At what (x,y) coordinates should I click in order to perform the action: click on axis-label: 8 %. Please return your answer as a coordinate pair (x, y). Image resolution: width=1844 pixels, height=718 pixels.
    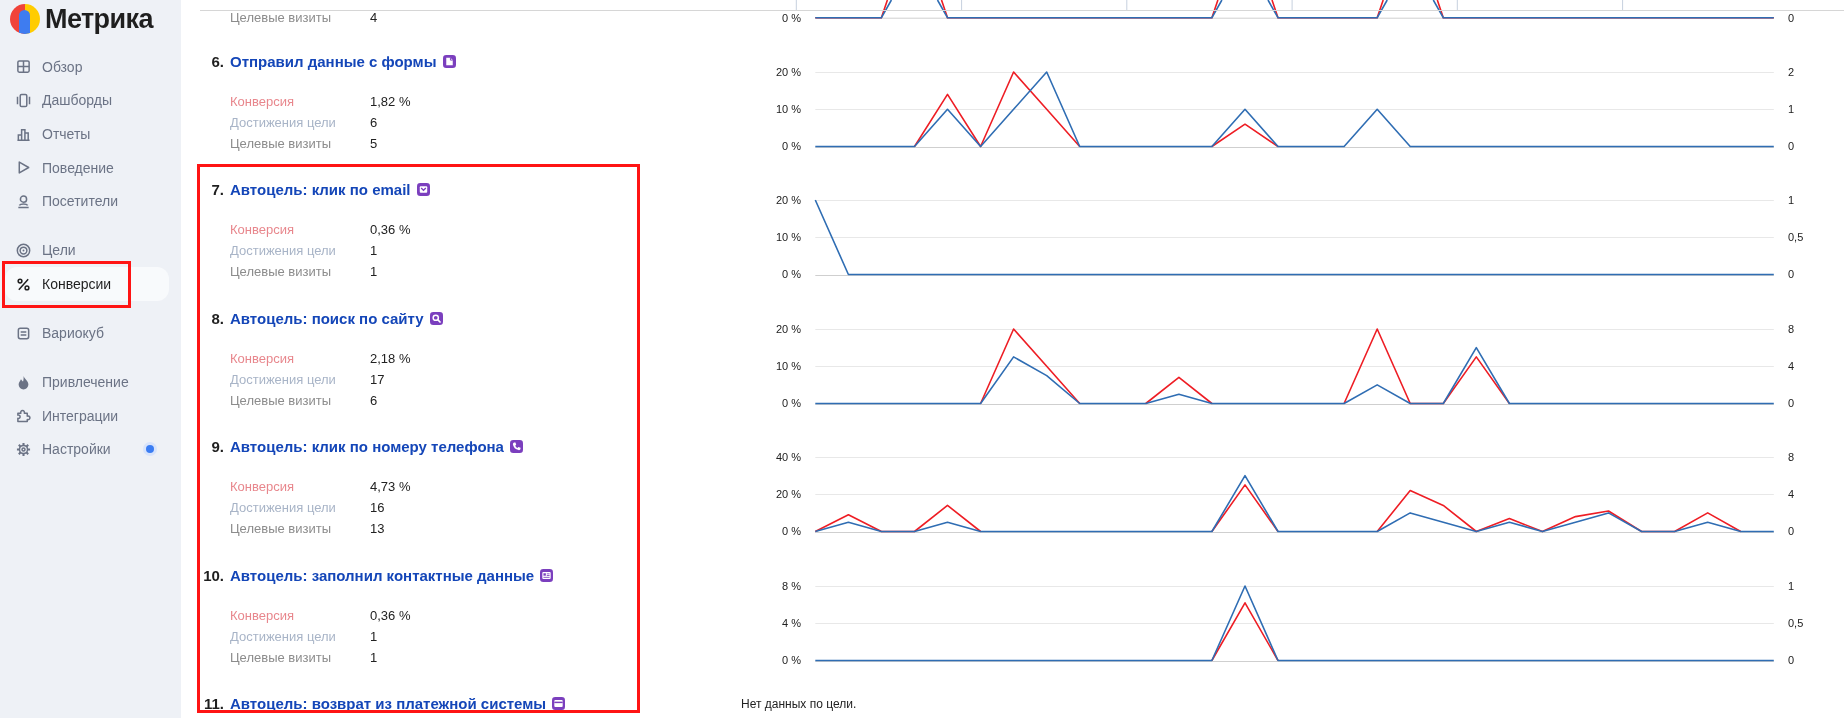
    Looking at the image, I should click on (791, 585).